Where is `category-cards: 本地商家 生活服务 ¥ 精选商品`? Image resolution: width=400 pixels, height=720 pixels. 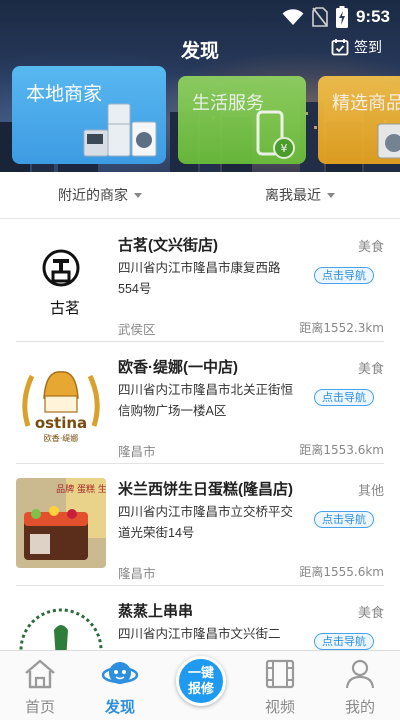
category-cards: 本地商家 生活服务 ¥ 精选商品 is located at coordinates (206, 115).